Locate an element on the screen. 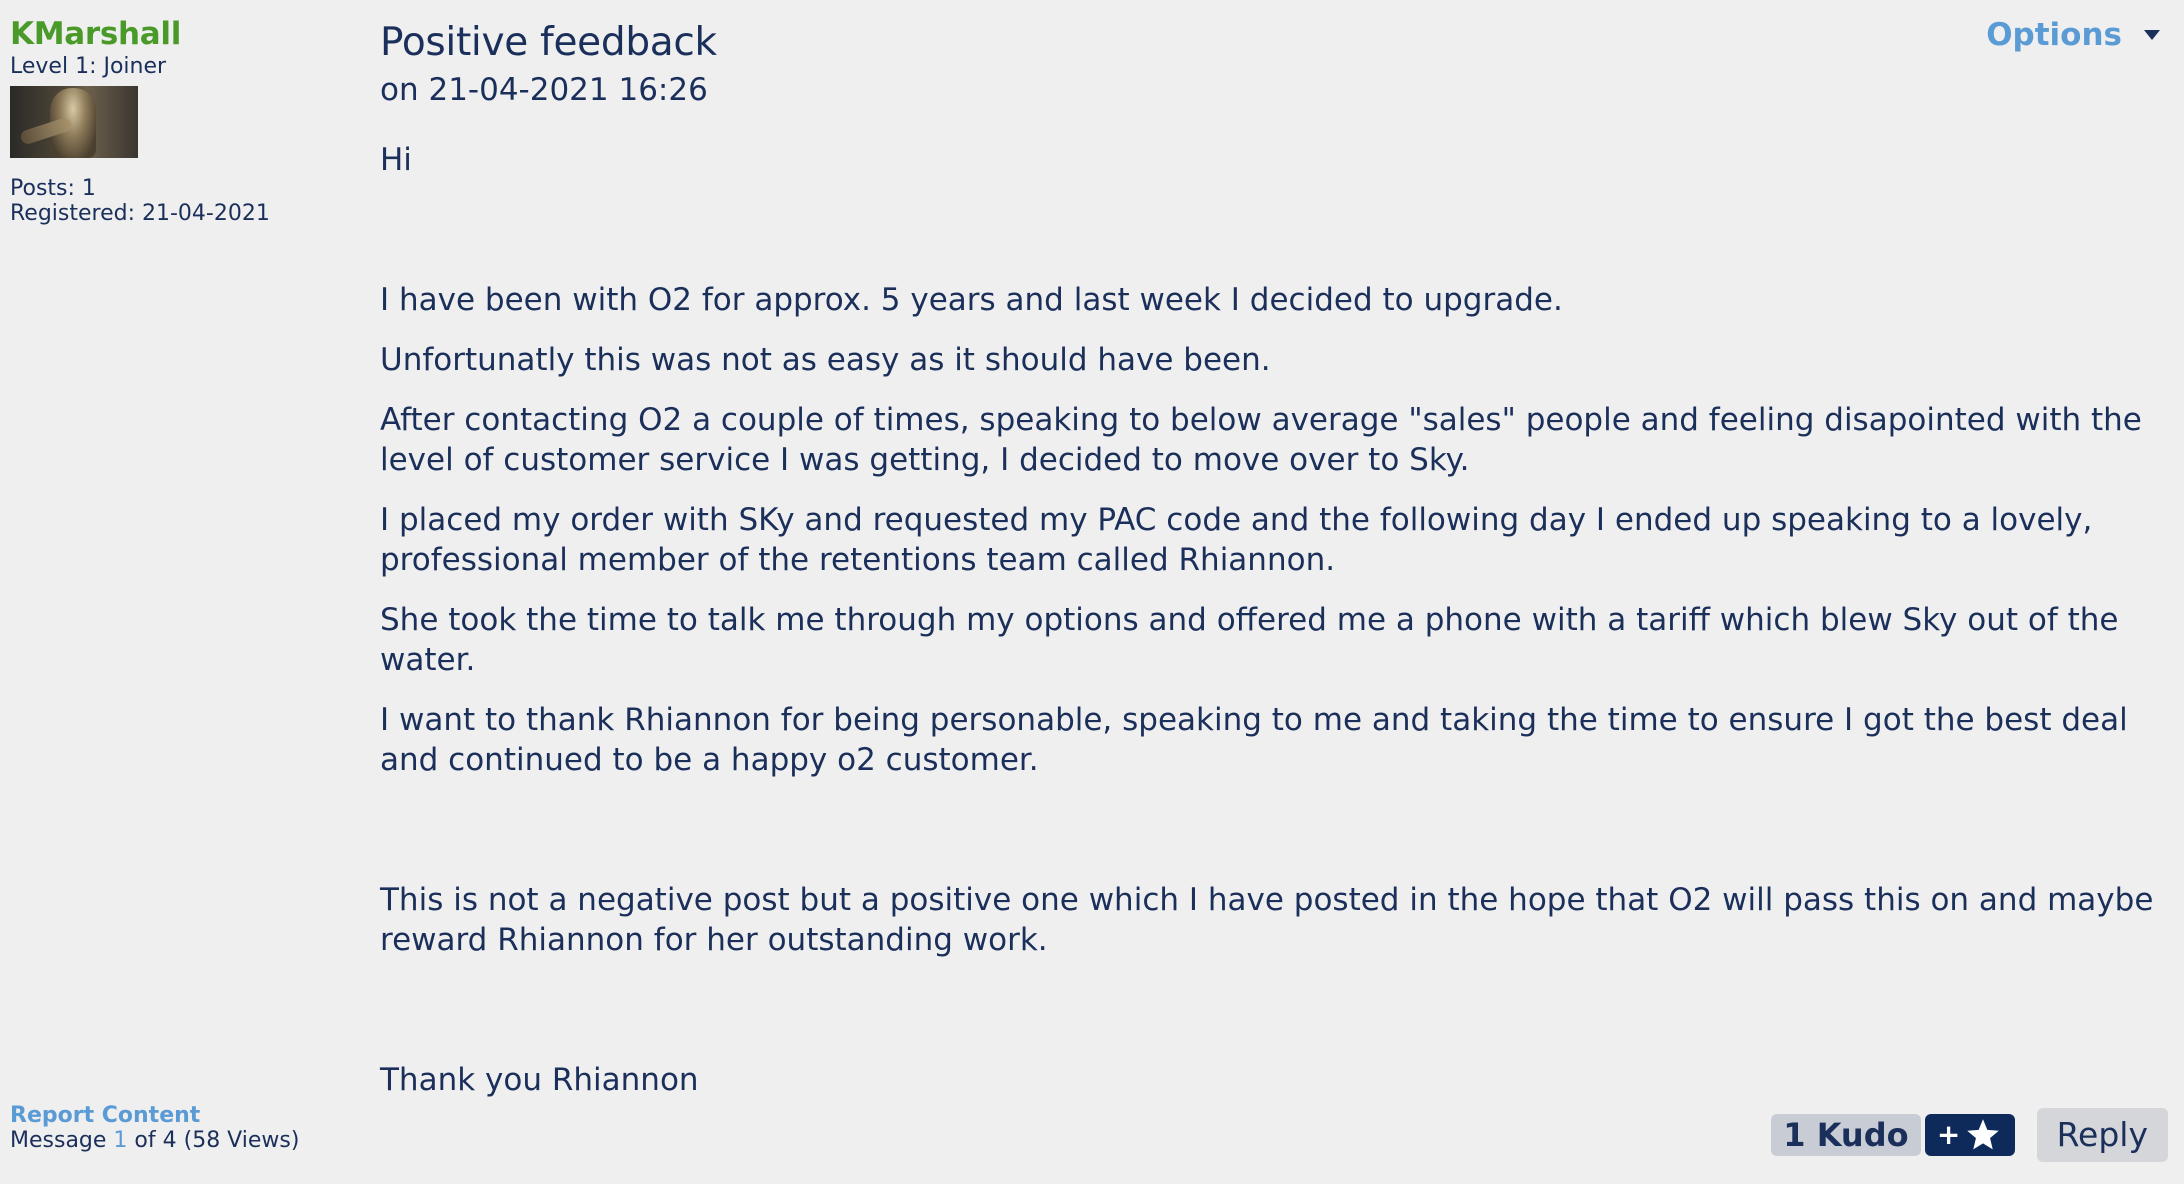 This screenshot has width=2184, height=1184. avatar is located at coordinates (74, 122).